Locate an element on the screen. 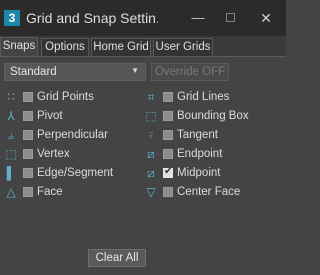  snap-row-grid-lines: ⌗ Grid Lines is located at coordinates (213, 98).